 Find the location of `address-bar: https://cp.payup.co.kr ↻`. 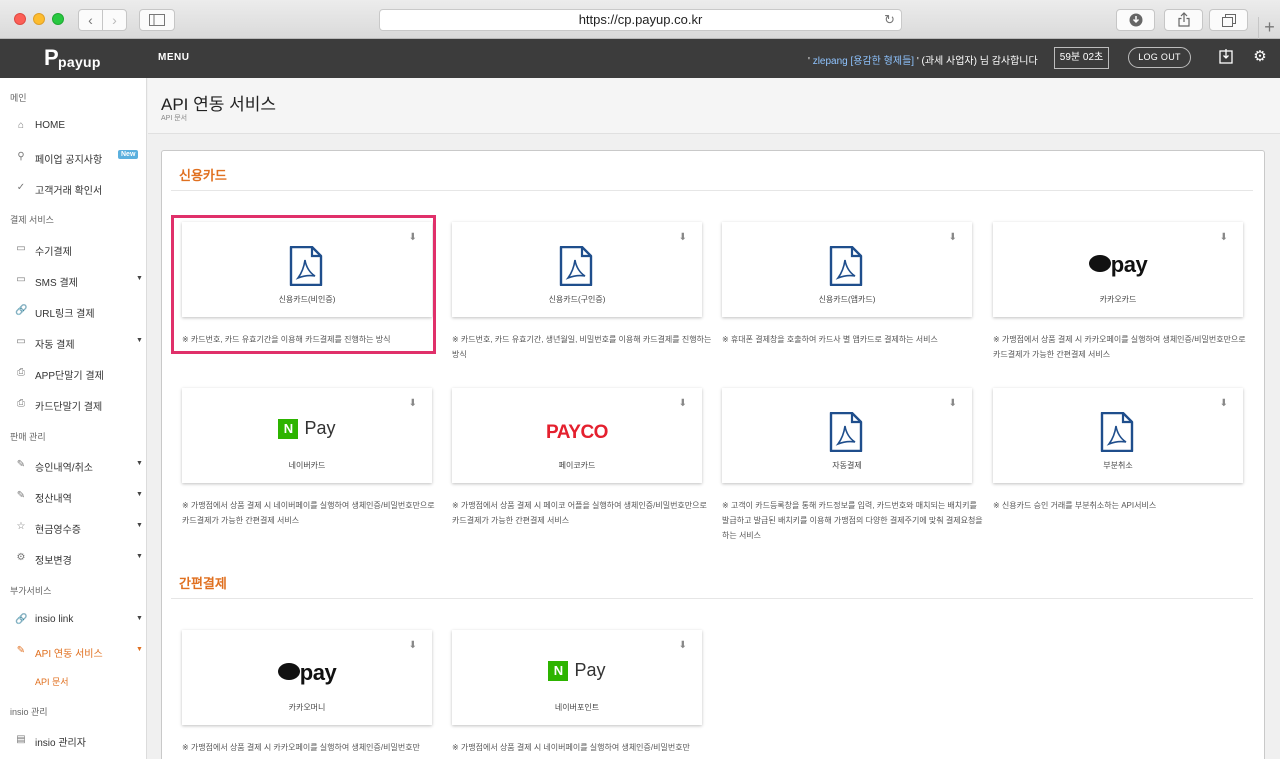

address-bar: https://cp.payup.co.kr ↻ is located at coordinates (640, 20).